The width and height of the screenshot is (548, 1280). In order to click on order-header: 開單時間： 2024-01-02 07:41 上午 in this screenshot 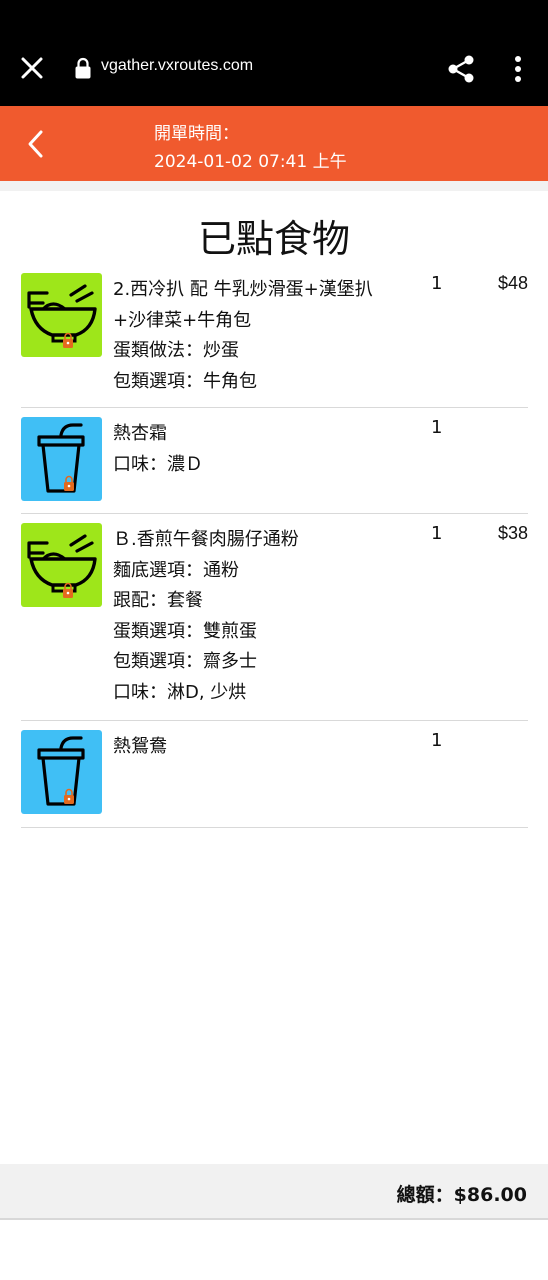, I will do `click(274, 143)`.